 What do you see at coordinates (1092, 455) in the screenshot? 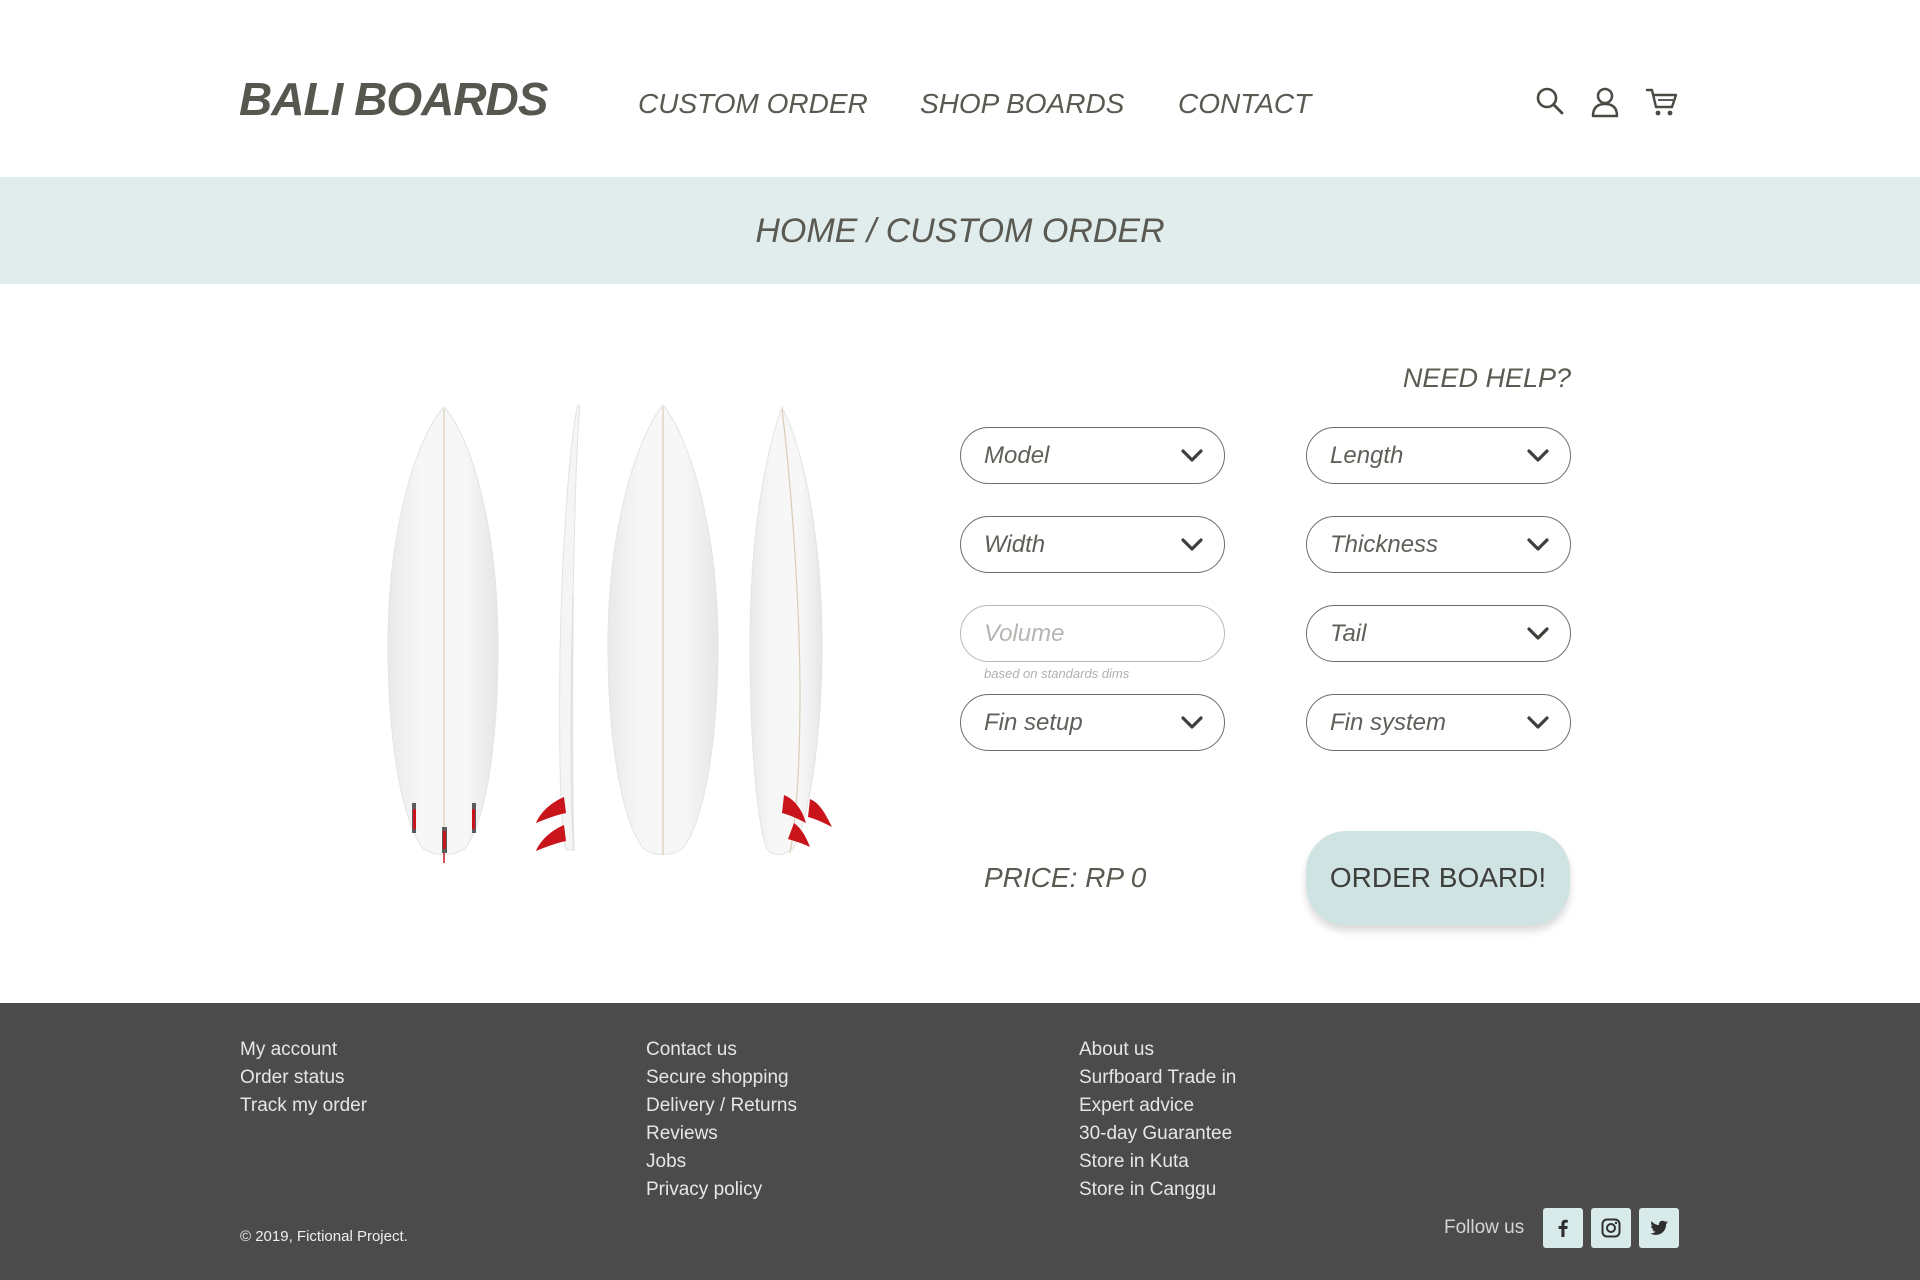
I see `model-select: Model` at bounding box center [1092, 455].